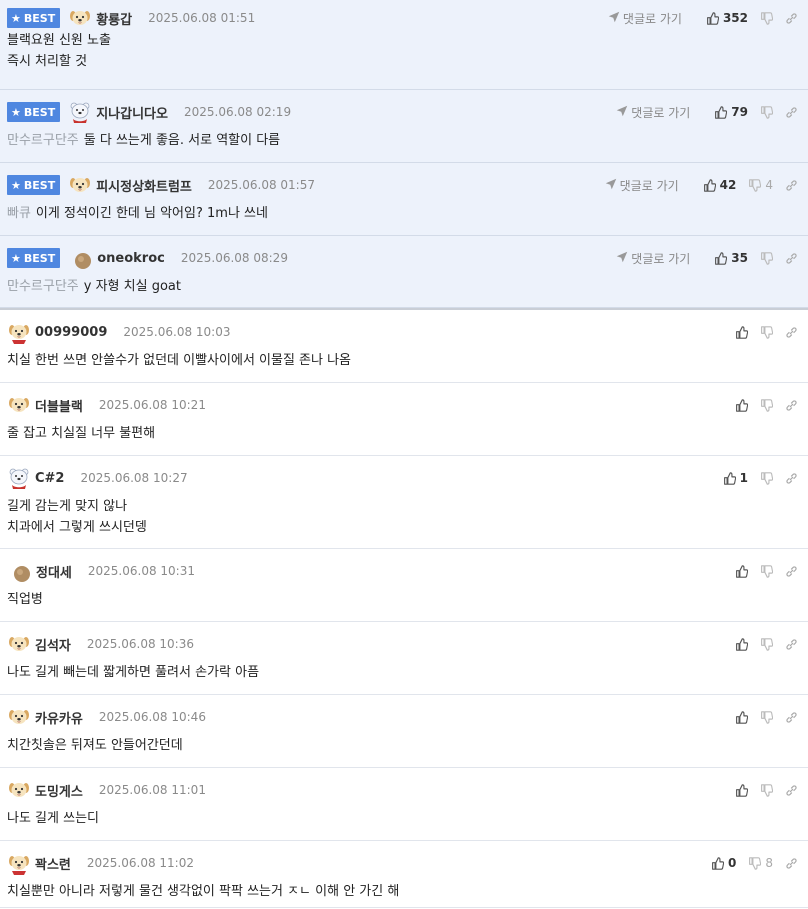 The height and width of the screenshot is (909, 808). What do you see at coordinates (731, 112) in the screenshot?
I see `upvote-button: 79` at bounding box center [731, 112].